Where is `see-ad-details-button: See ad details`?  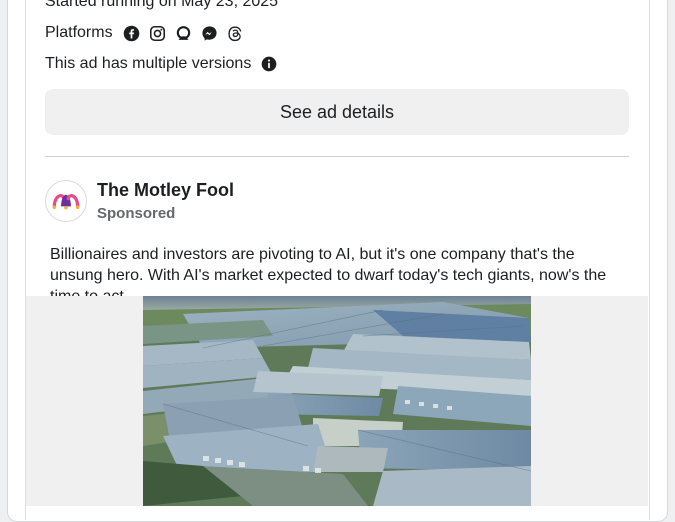 see-ad-details-button: See ad details is located at coordinates (337, 112).